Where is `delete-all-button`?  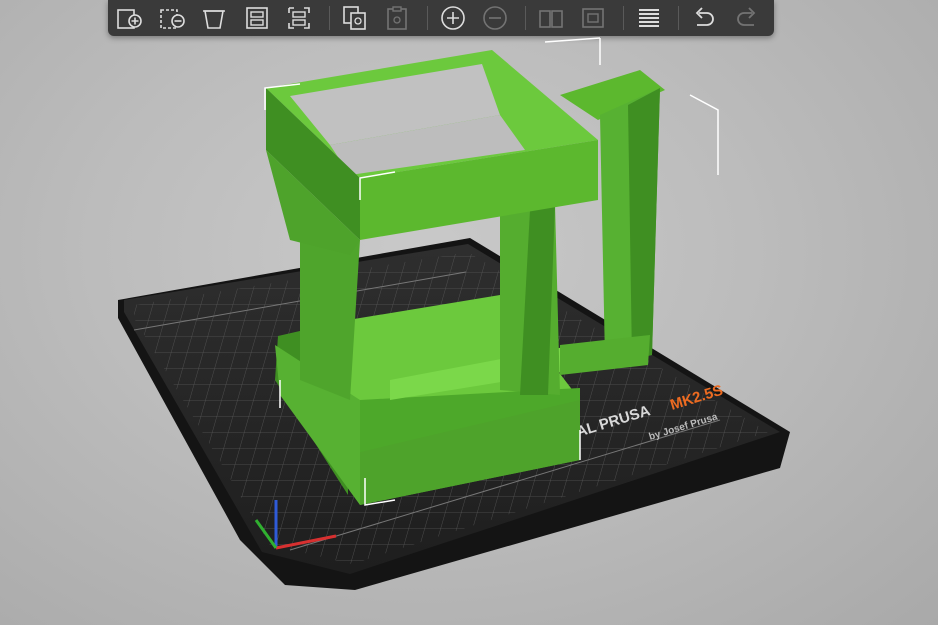 delete-all-button is located at coordinates (214, 18).